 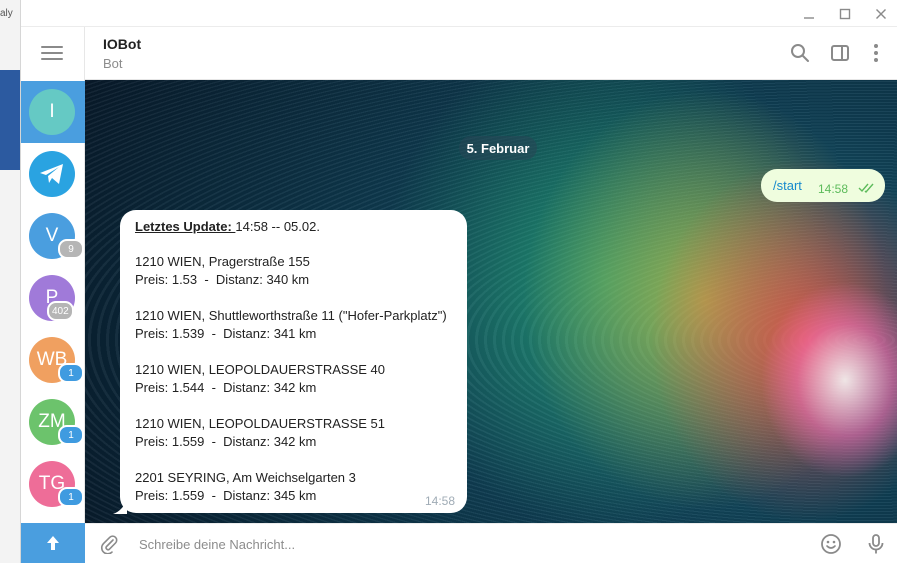 I want to click on emoji-icon, so click(x=831, y=544).